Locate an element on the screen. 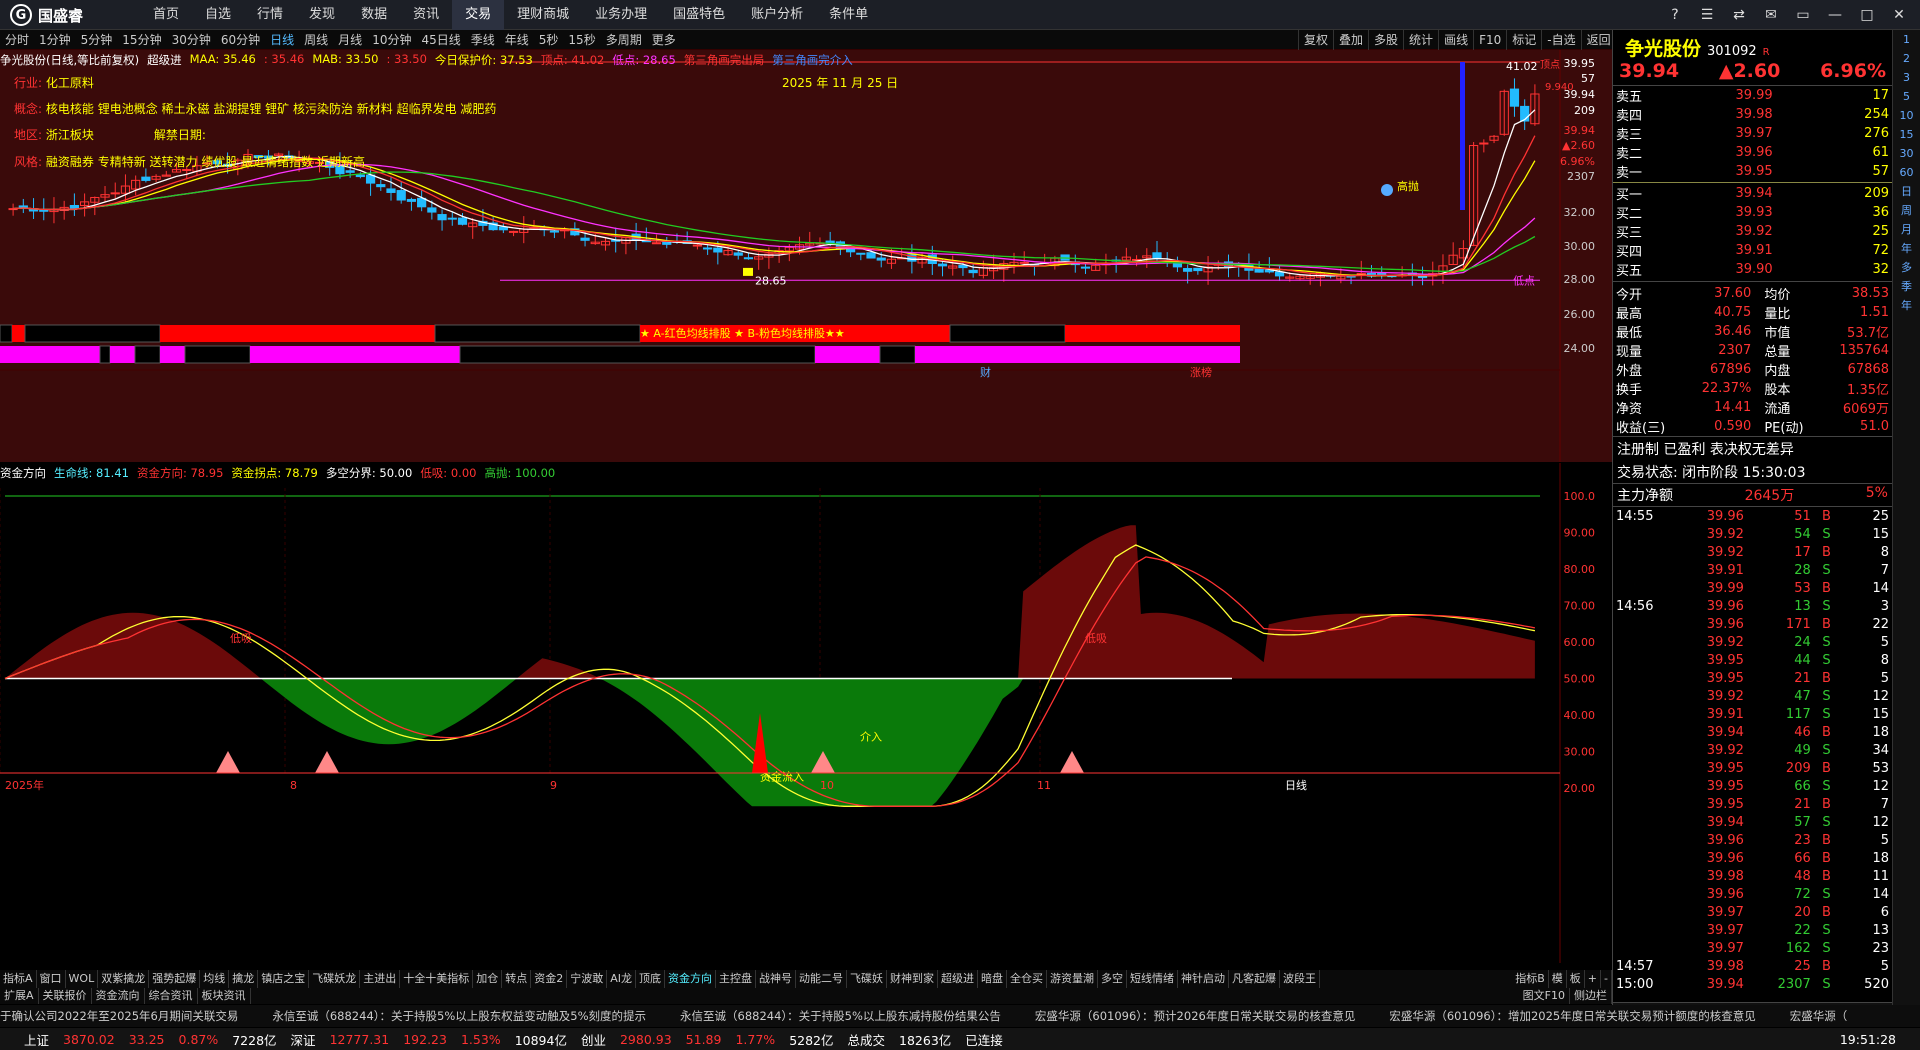 This screenshot has width=1920, height=1050. menu-item-1: 自选 is located at coordinates (218, 15).